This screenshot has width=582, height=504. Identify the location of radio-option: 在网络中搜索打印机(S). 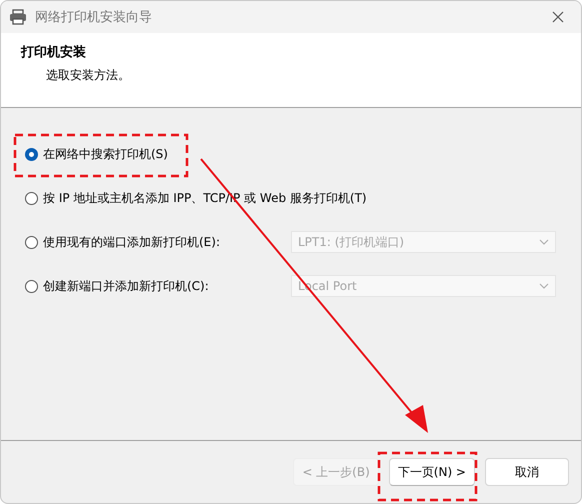
(158, 154).